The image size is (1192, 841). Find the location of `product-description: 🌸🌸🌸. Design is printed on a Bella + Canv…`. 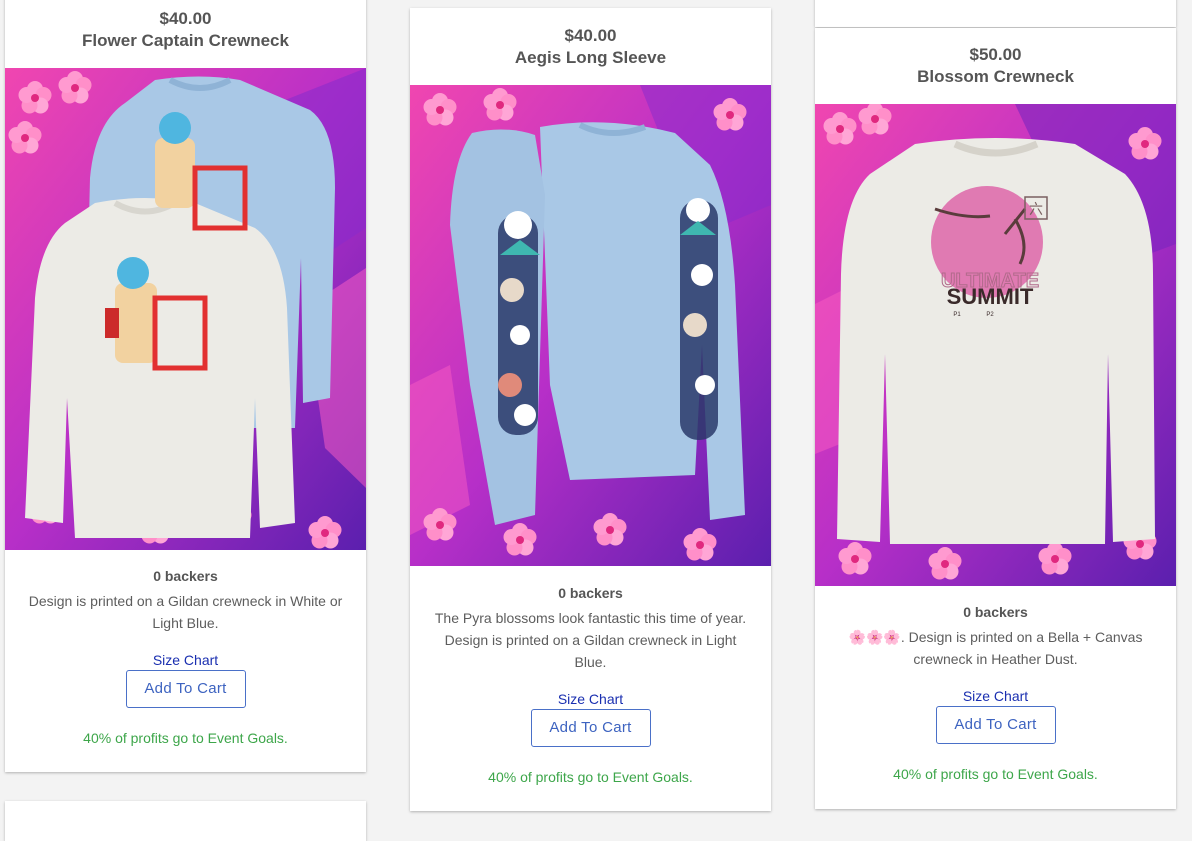

product-description: 🌸🌸🌸. Design is printed on a Bella + Canv… is located at coordinates (995, 648).